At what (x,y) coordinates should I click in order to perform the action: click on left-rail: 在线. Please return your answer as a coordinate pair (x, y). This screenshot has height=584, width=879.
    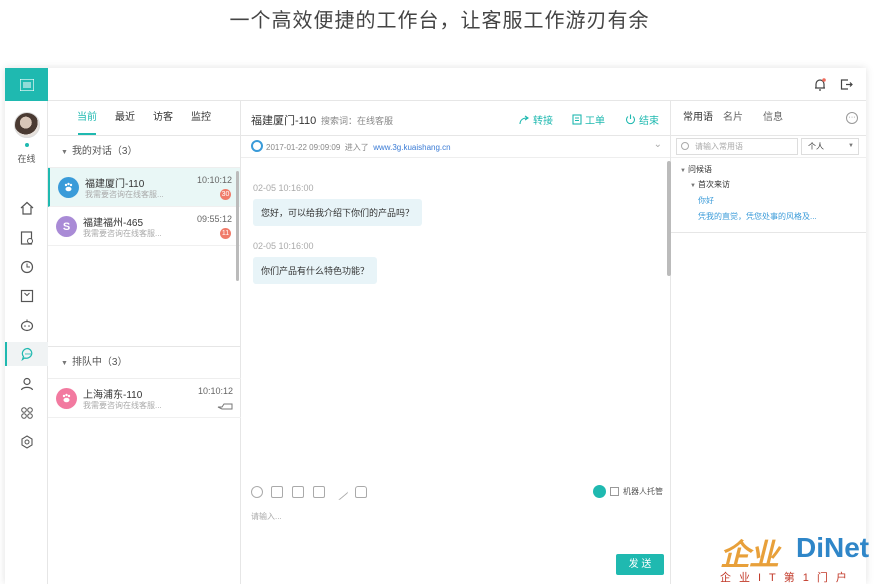
    Looking at the image, I should click on (26, 326).